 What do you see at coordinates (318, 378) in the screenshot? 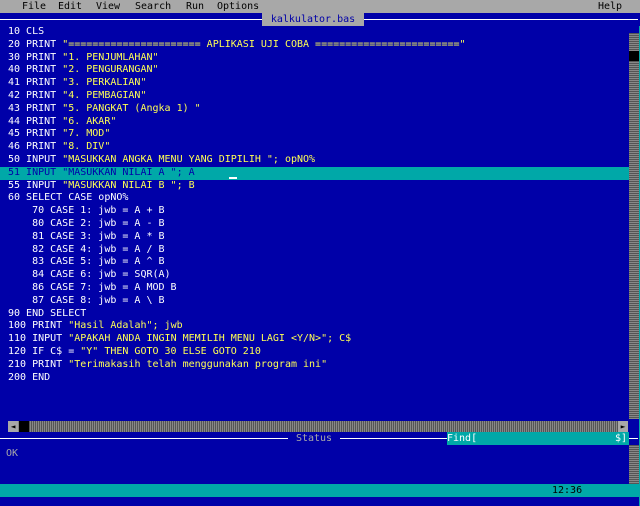
I see `code-line: 200 END` at bounding box center [318, 378].